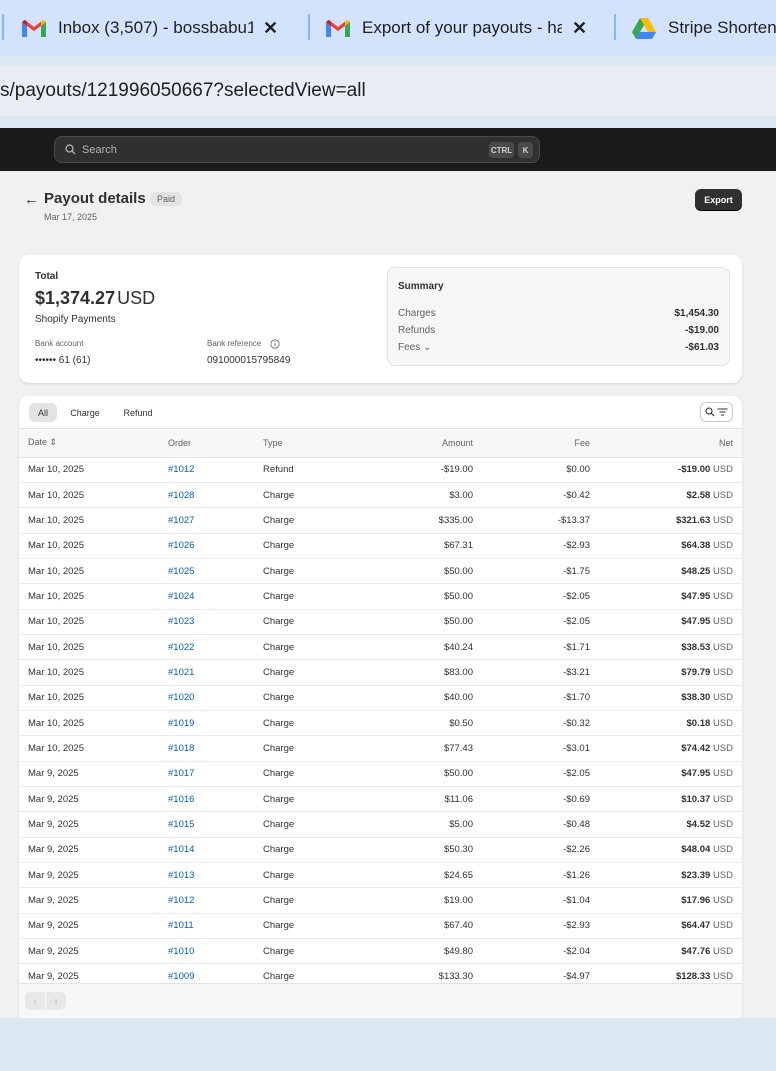 Image resolution: width=776 pixels, height=1071 pixels. I want to click on cell-order-link: #1027, so click(206, 520).